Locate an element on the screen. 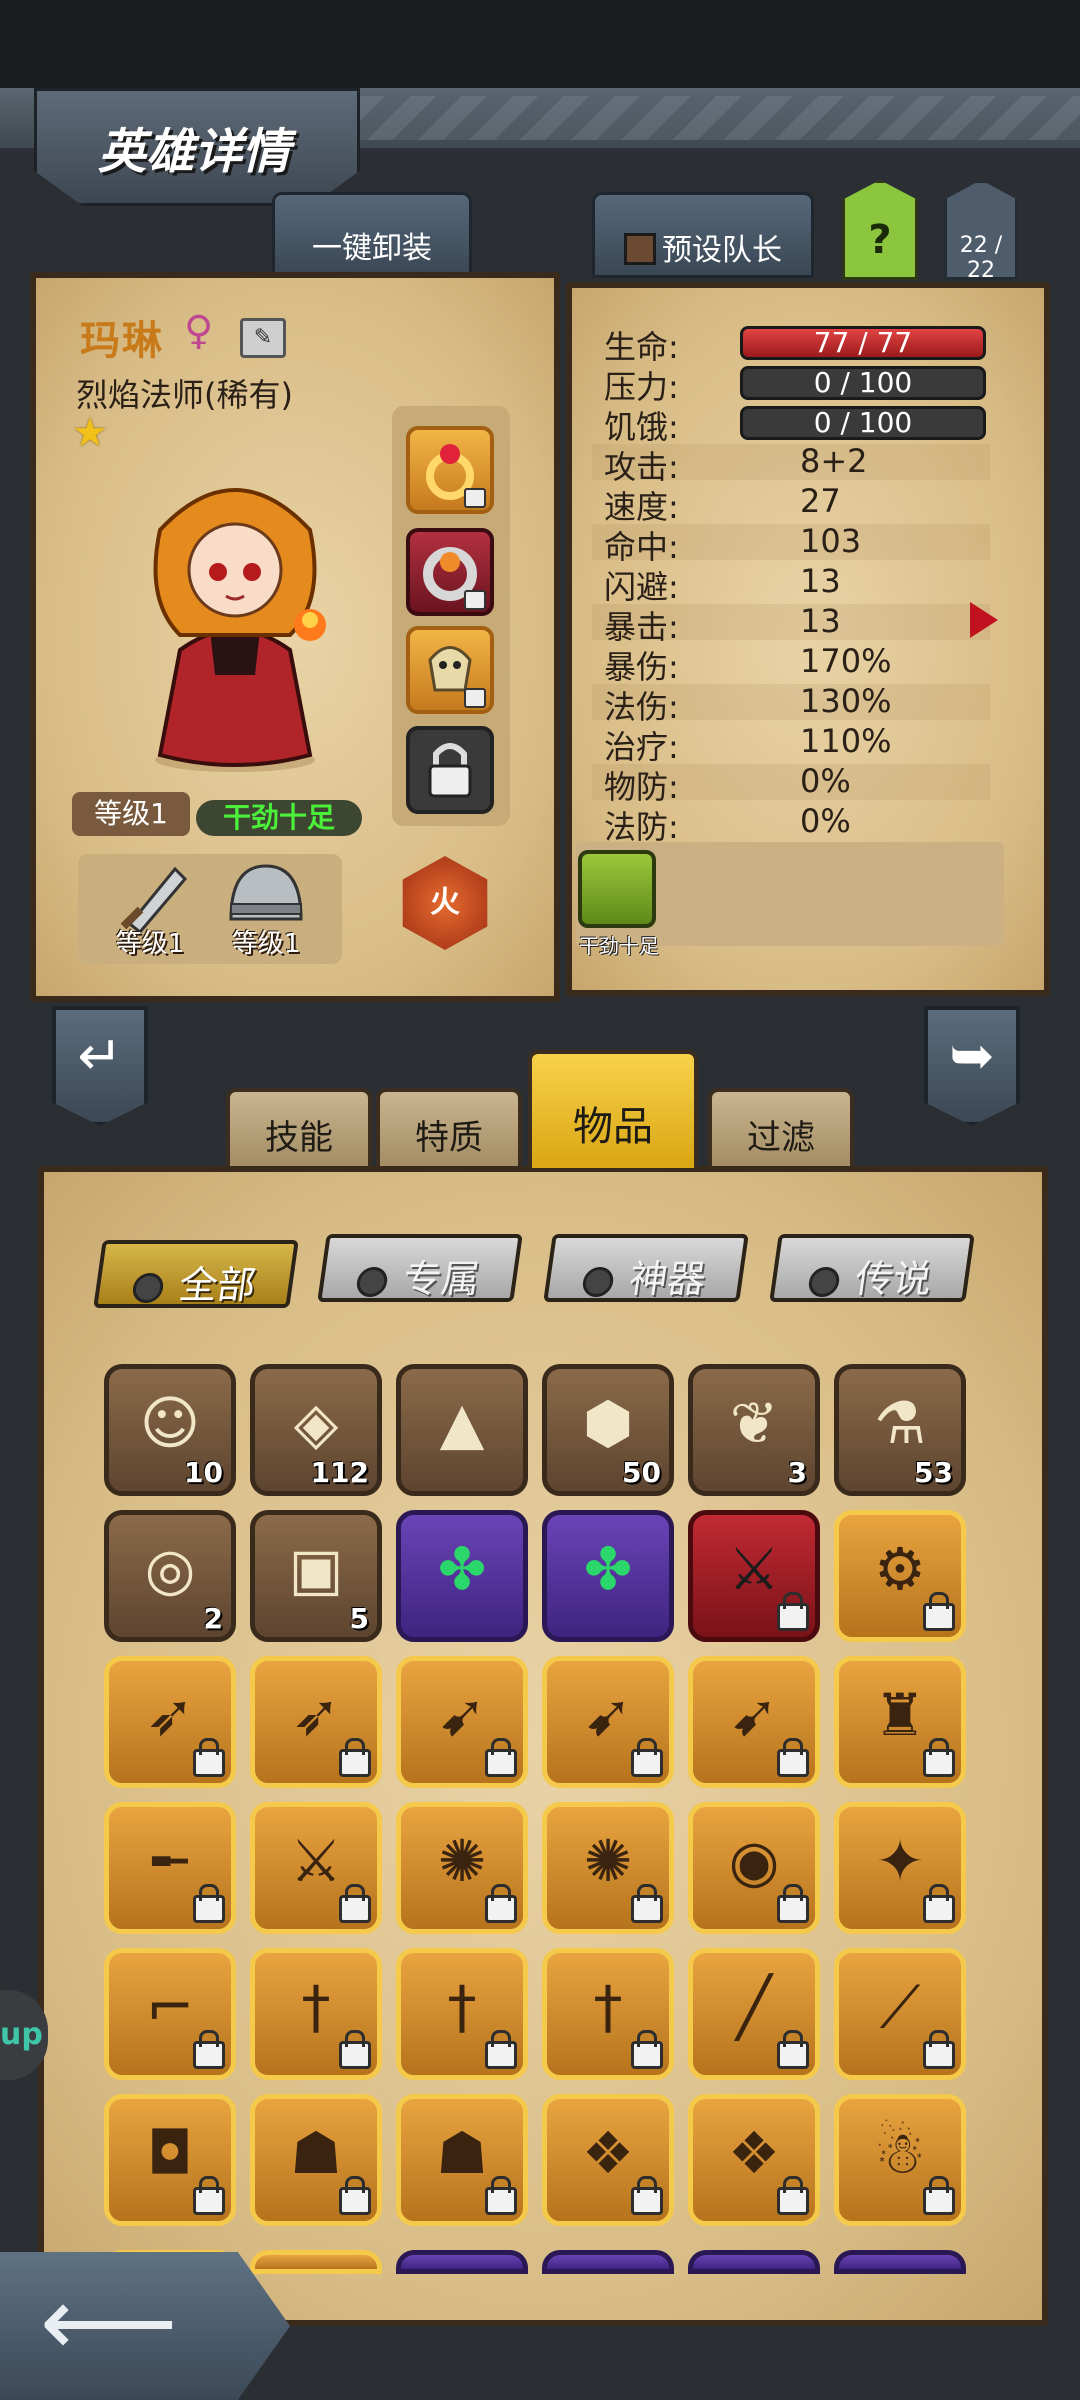  filter-artifact-label: 神器 is located at coordinates (667, 1279).